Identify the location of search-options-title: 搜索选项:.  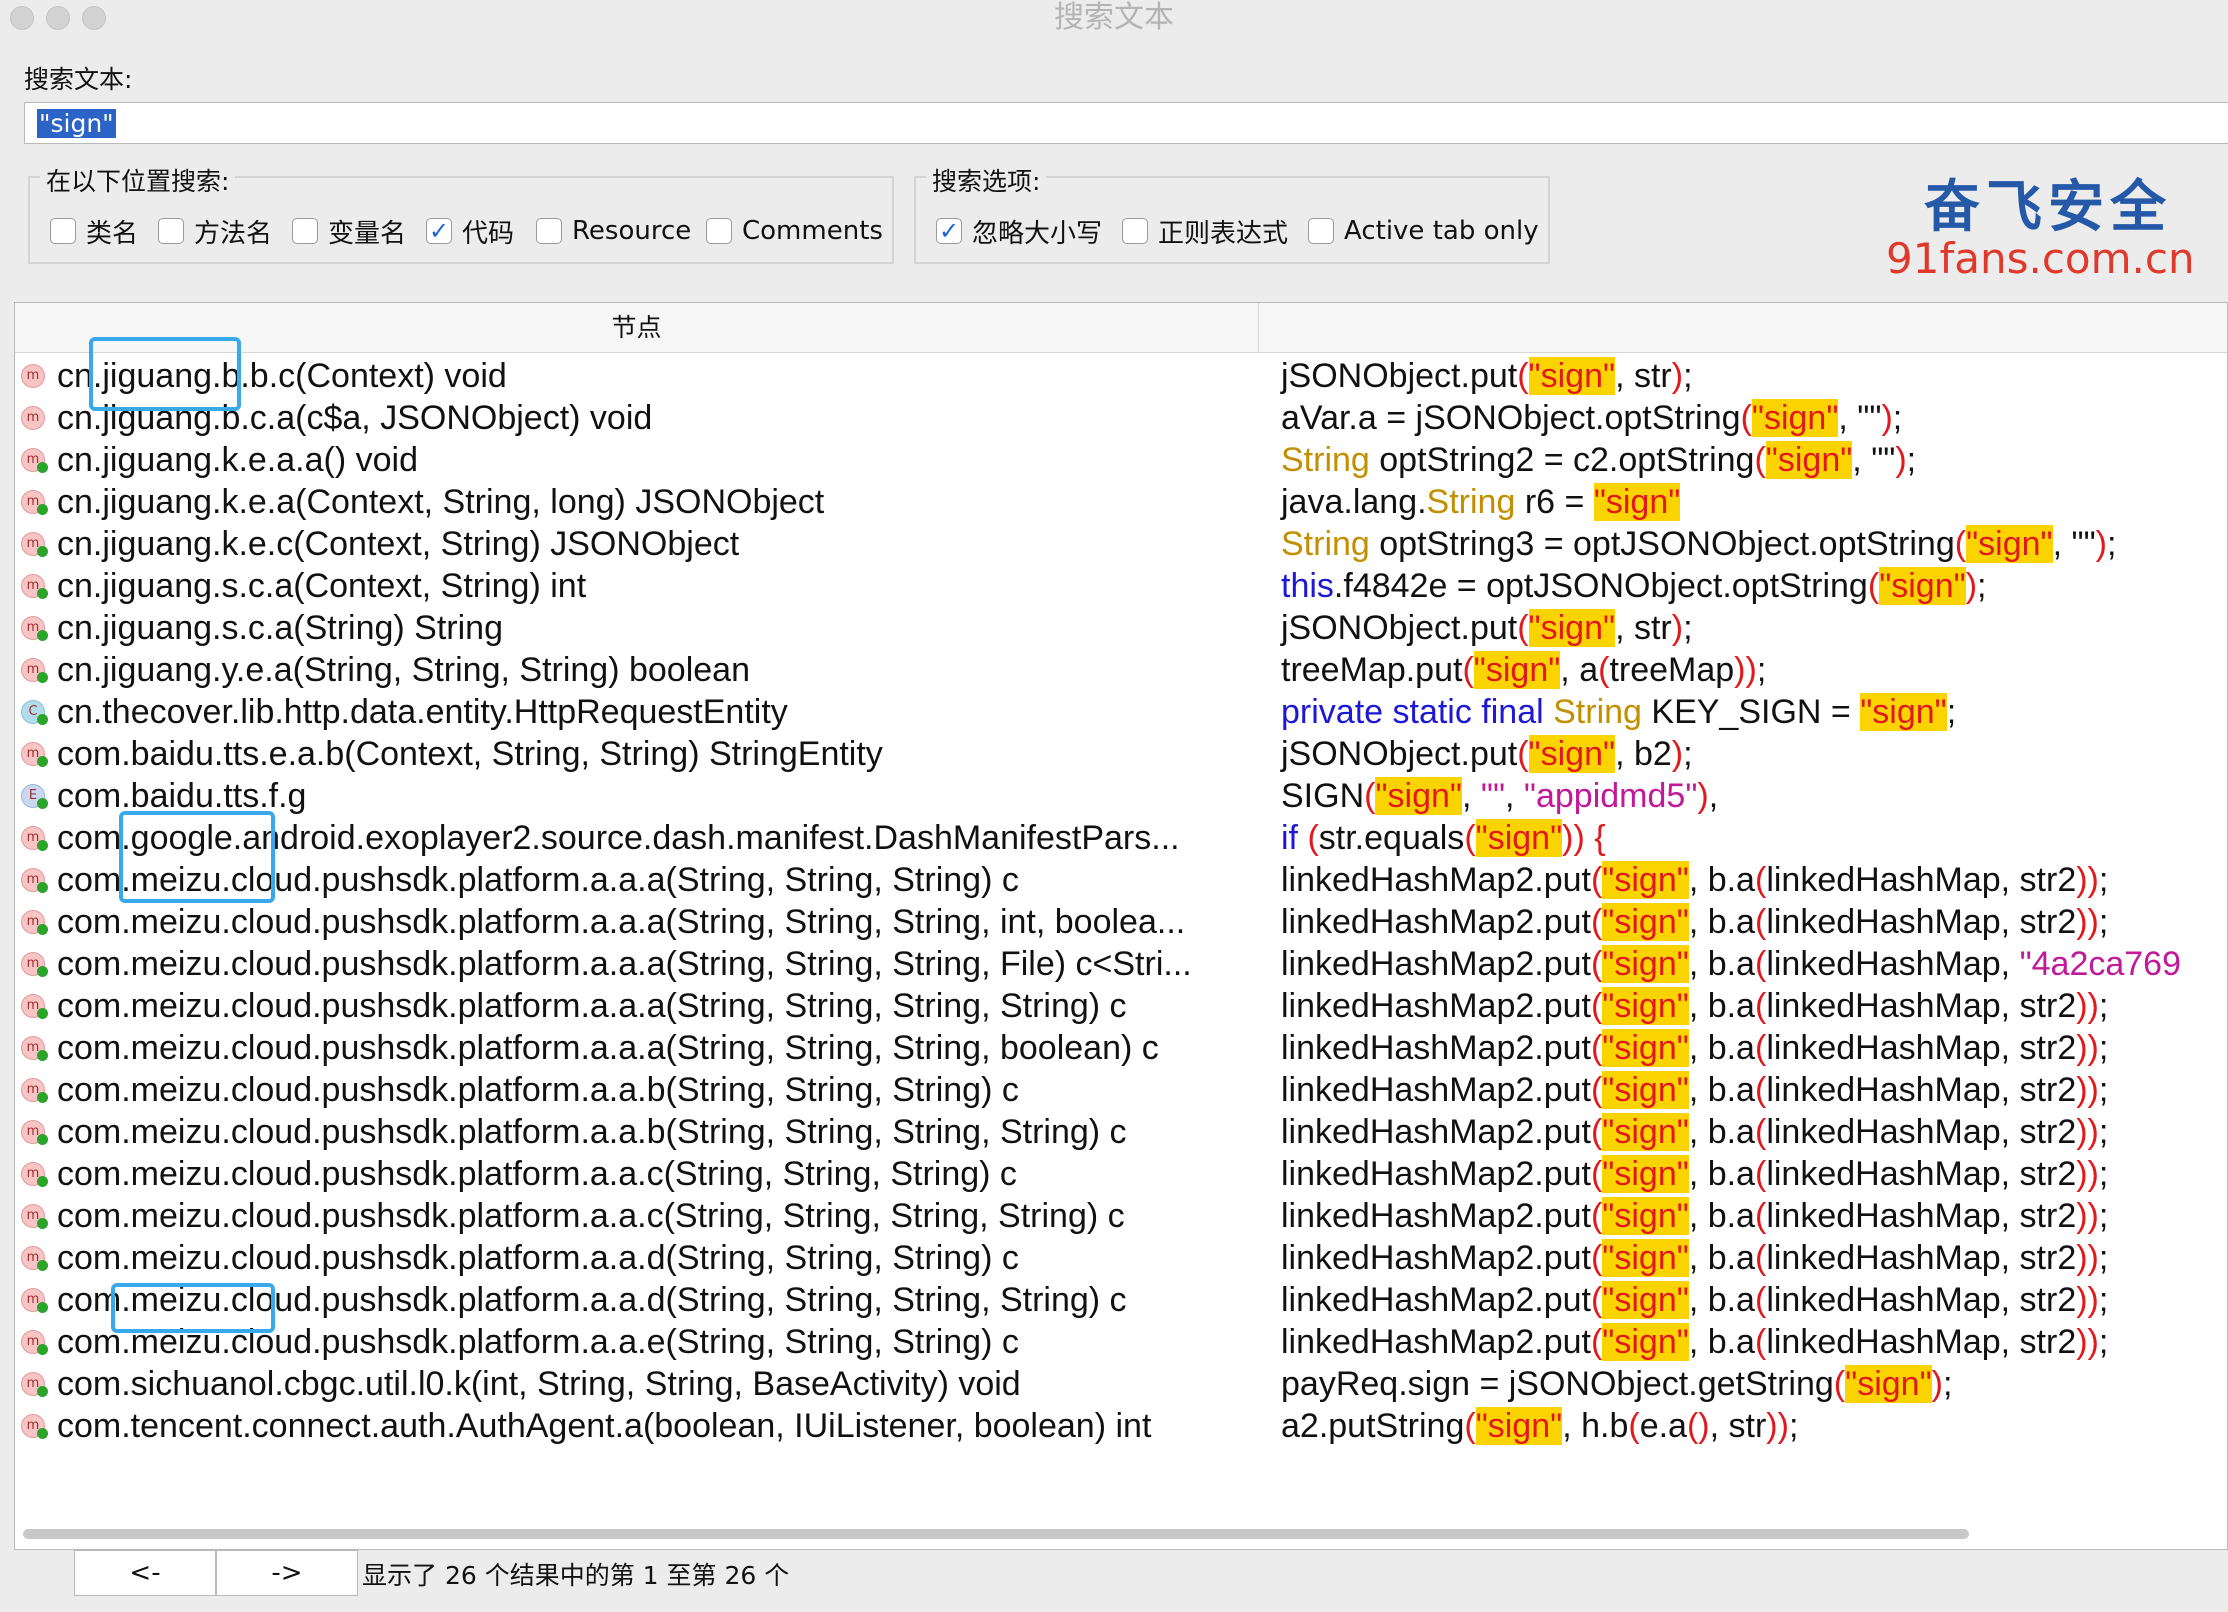
(986, 180).